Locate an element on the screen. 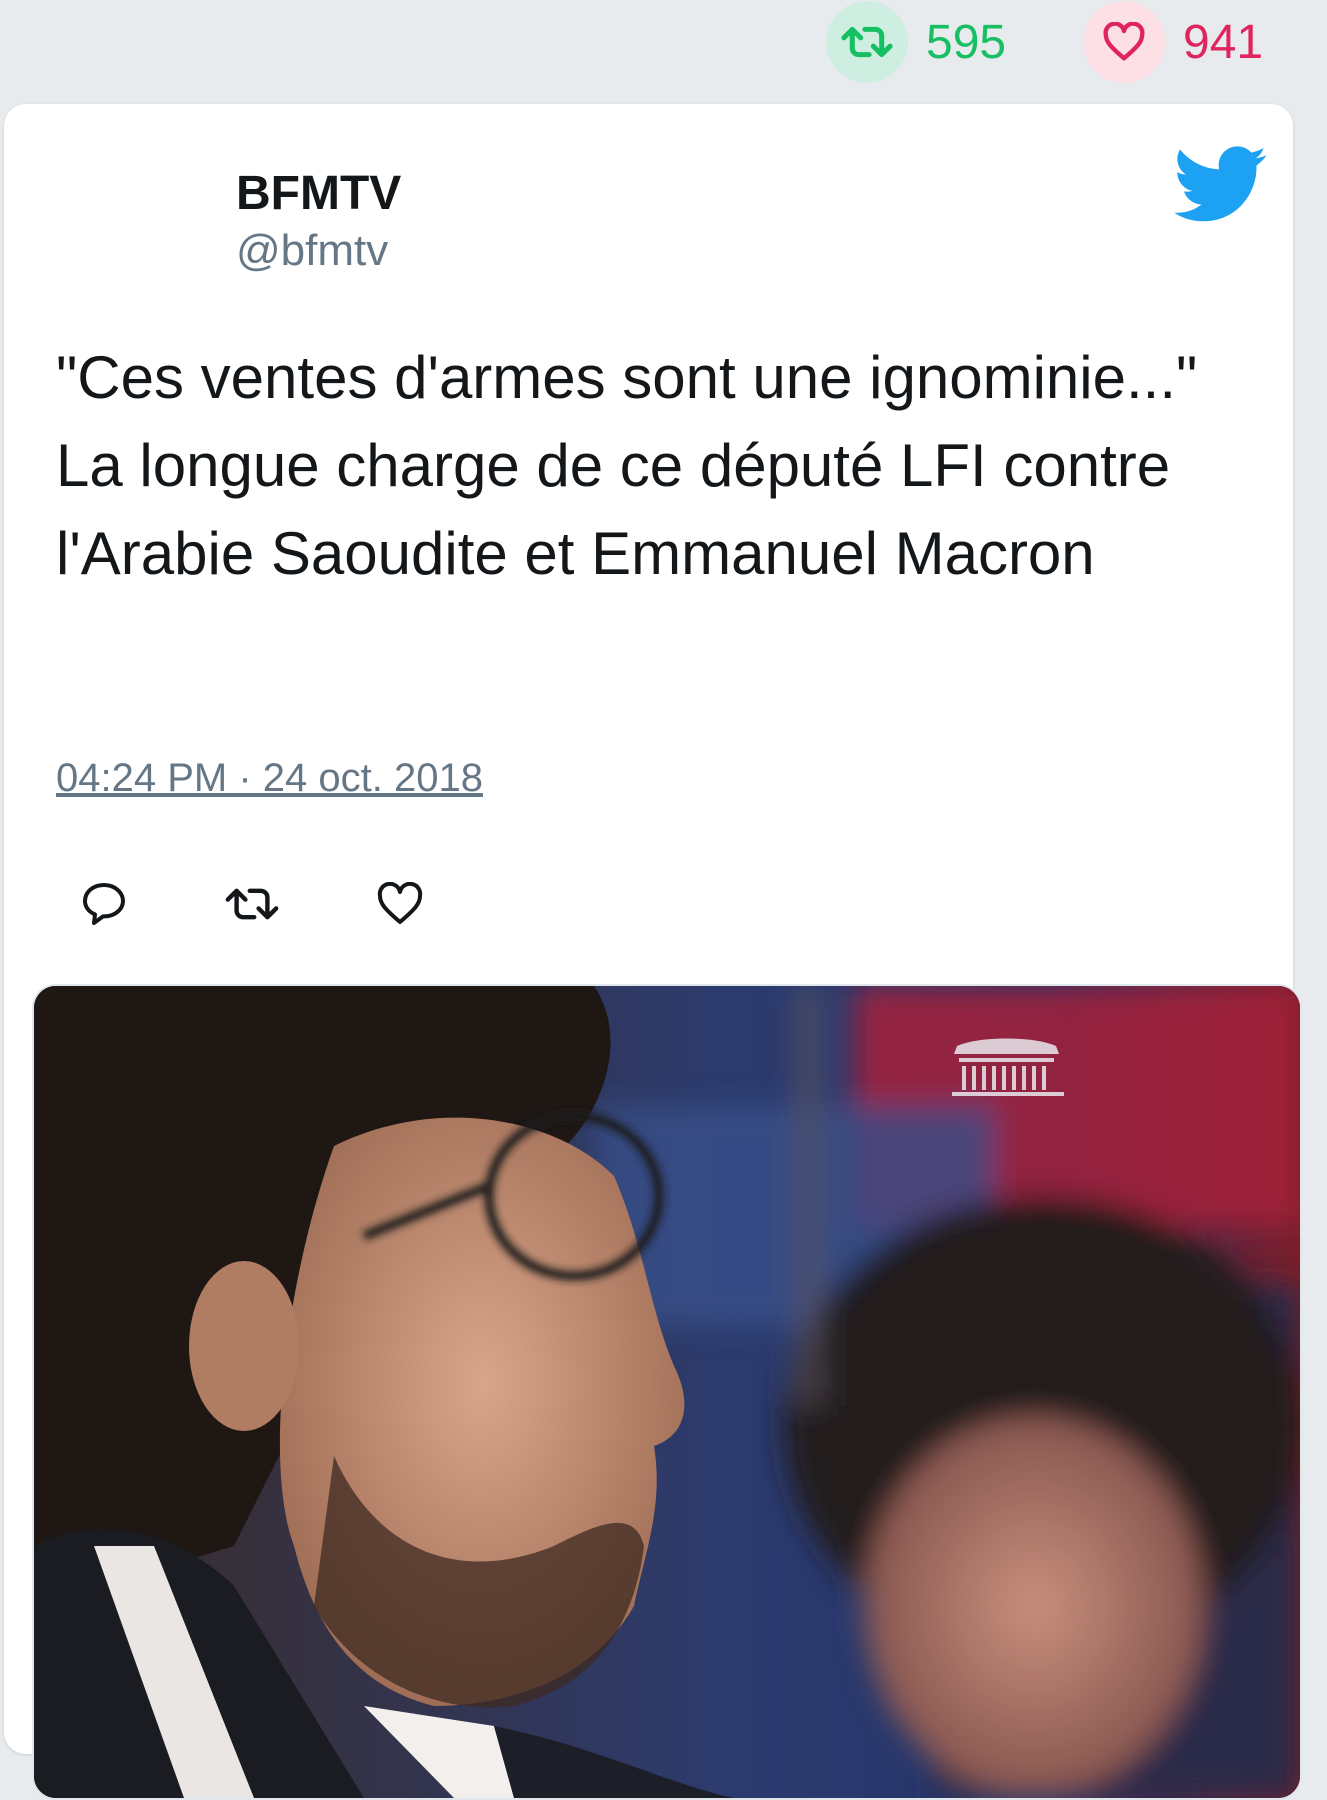 The width and height of the screenshot is (1327, 1800). retweet-action-icon is located at coordinates (252, 904).